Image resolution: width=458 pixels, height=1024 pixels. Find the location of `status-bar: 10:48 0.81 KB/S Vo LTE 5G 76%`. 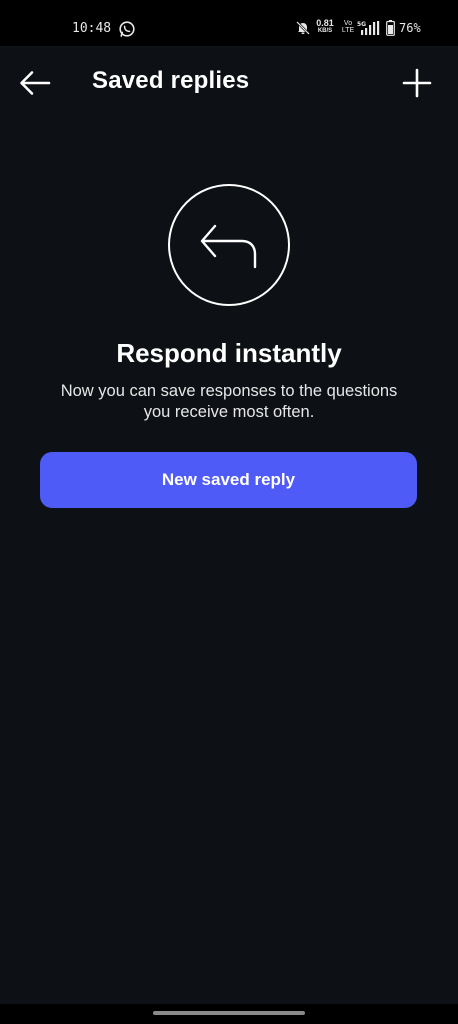

status-bar: 10:48 0.81 KB/S Vo LTE 5G 76% is located at coordinates (229, 23).